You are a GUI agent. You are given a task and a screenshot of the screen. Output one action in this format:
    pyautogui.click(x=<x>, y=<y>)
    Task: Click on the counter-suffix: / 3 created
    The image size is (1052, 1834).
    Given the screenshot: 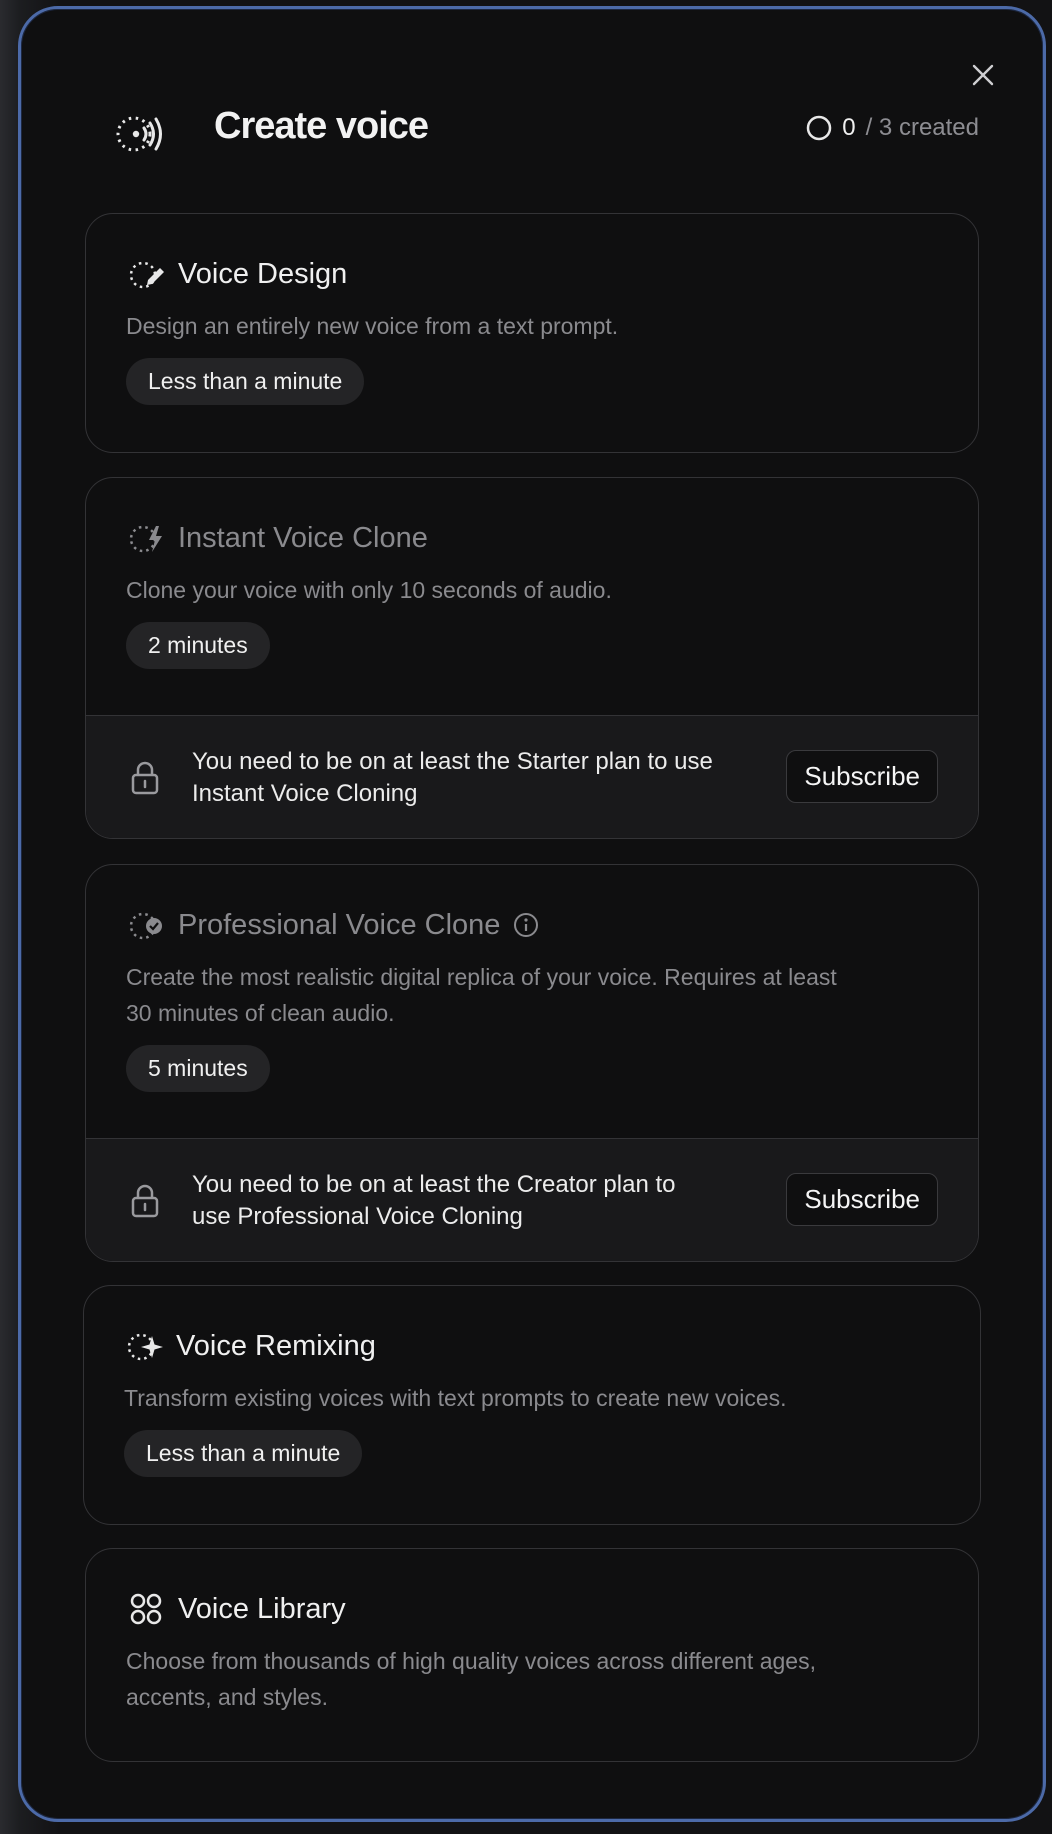 What is the action you would take?
    pyautogui.click(x=922, y=127)
    